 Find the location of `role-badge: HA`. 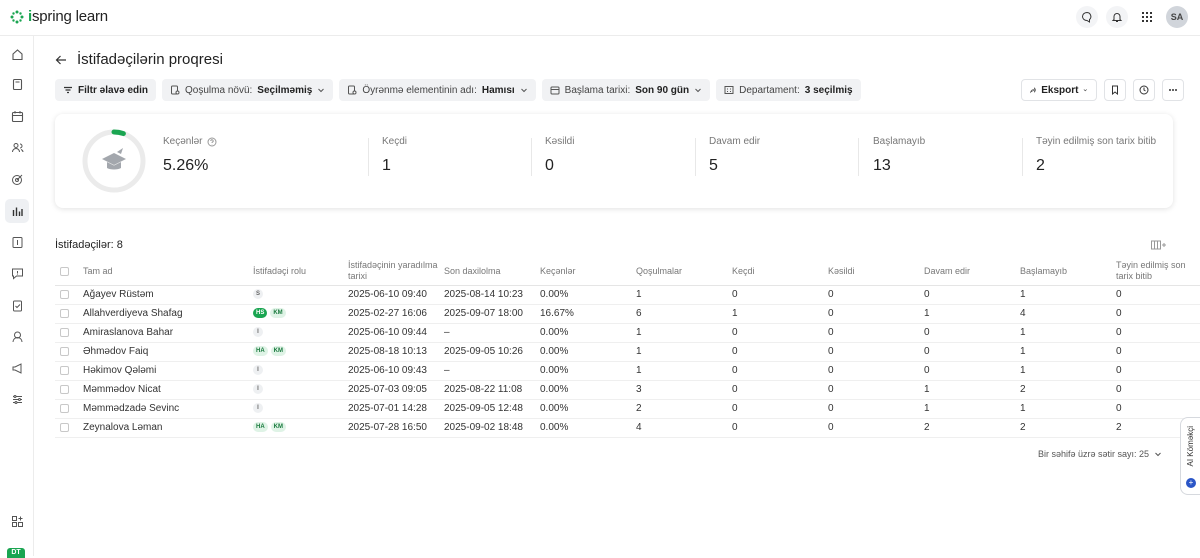

role-badge: HA is located at coordinates (260, 427).